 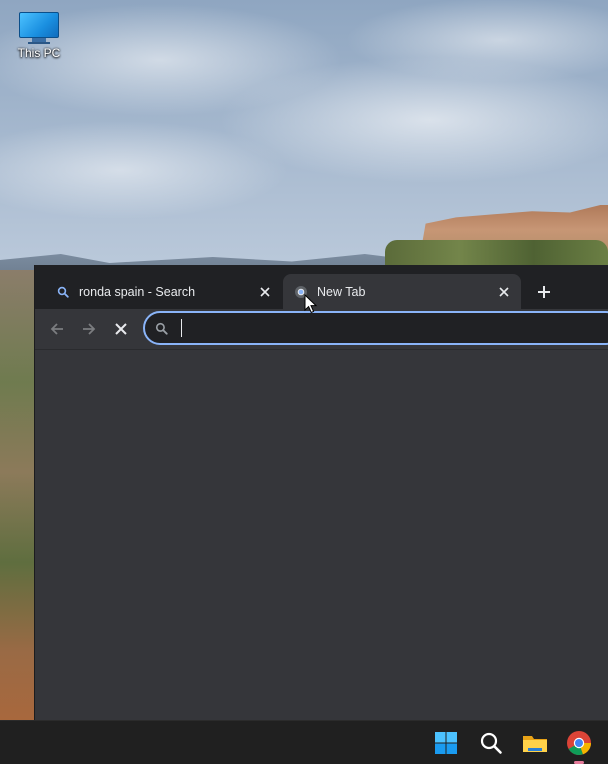 I want to click on tab-new-tab: New Tab, so click(x=402, y=291).